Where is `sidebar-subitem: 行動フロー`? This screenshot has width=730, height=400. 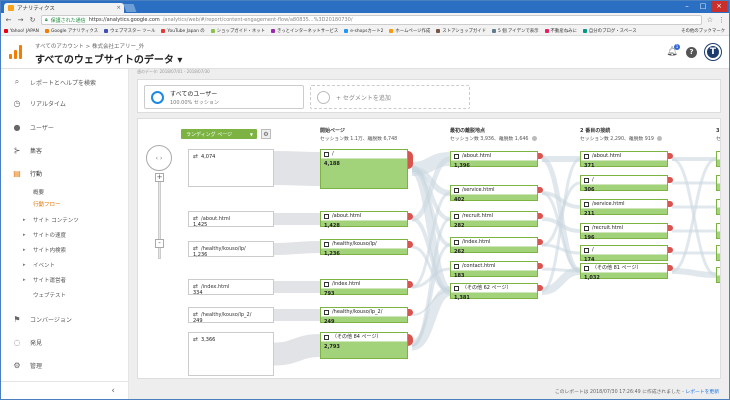 sidebar-subitem: 行動フロー is located at coordinates (65, 203).